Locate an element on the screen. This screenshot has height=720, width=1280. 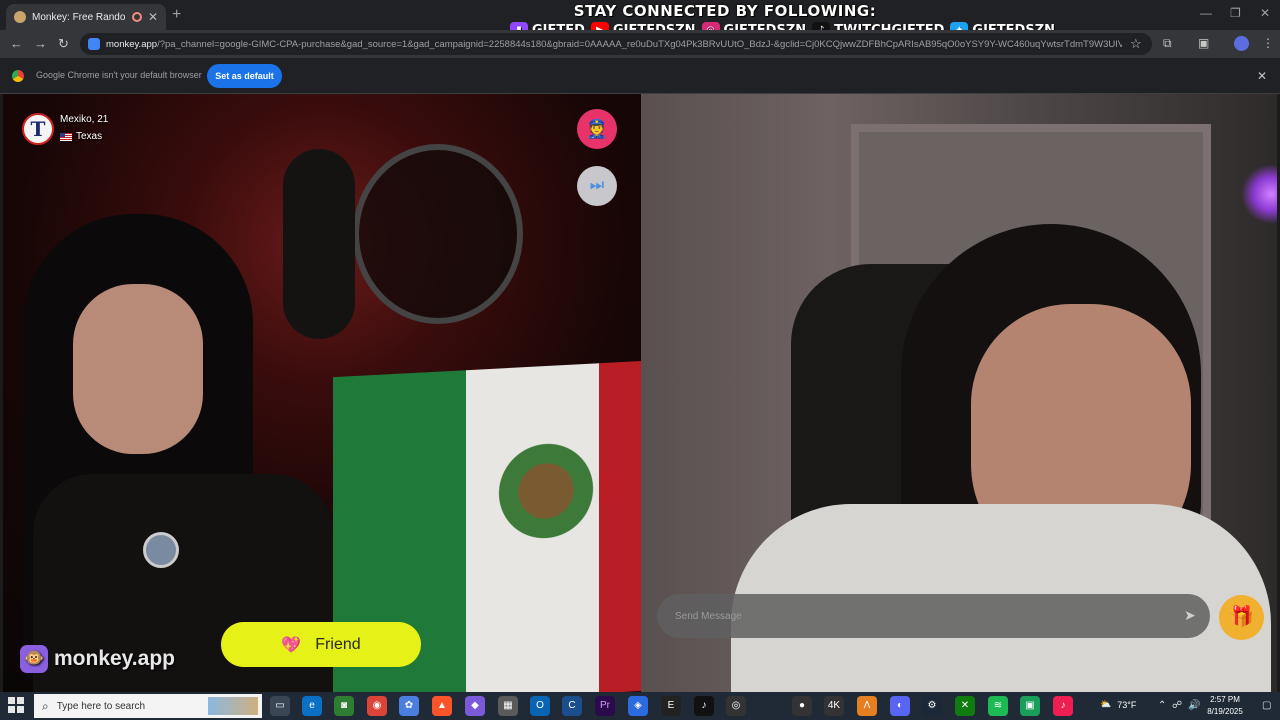
us-flag-icon is located at coordinates (66, 136).